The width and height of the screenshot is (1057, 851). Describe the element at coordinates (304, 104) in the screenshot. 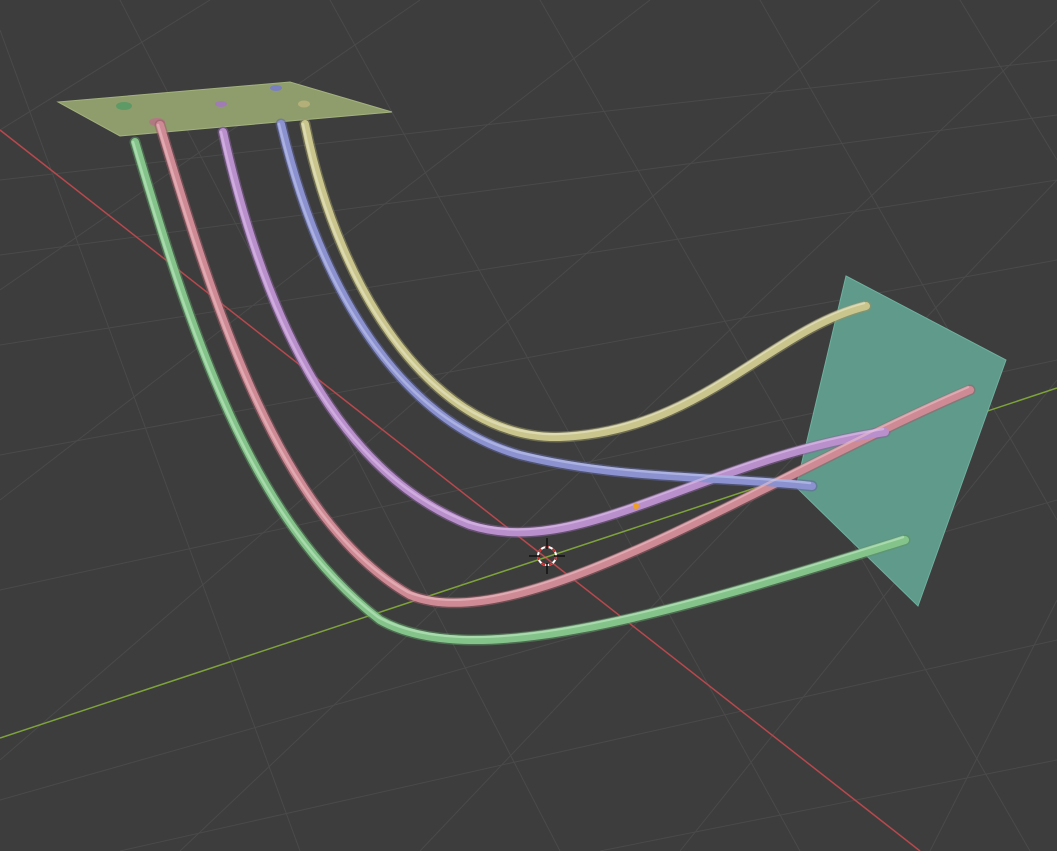

I see `tube-end-yellow` at that location.